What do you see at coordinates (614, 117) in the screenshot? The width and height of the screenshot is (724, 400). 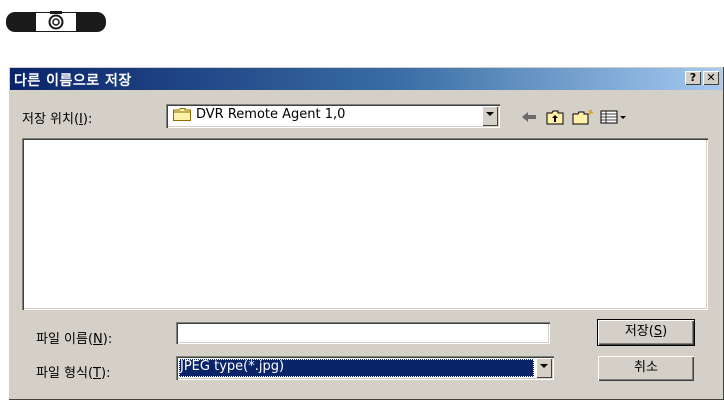 I see `view-menu-icon` at bounding box center [614, 117].